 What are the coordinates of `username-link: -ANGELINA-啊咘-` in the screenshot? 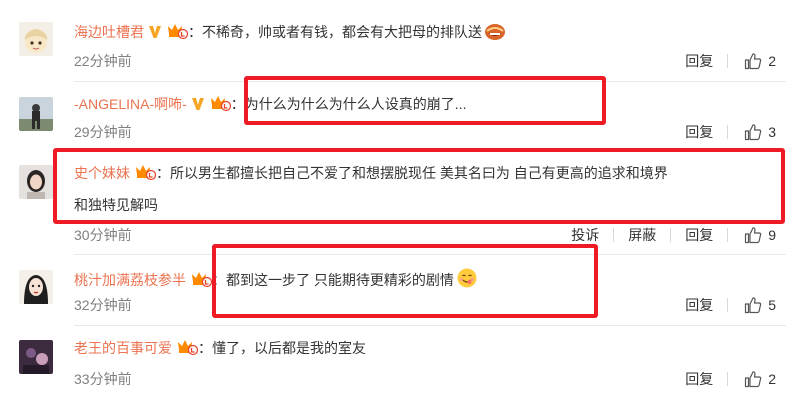 It's located at (130, 104).